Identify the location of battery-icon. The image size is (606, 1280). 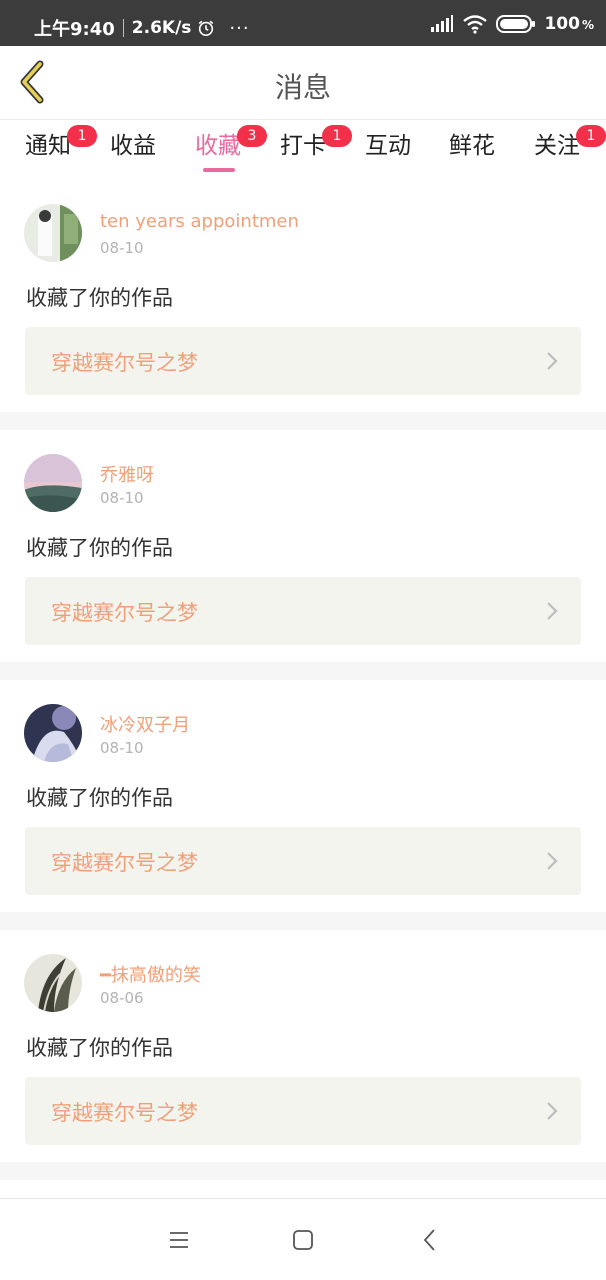
(516, 24).